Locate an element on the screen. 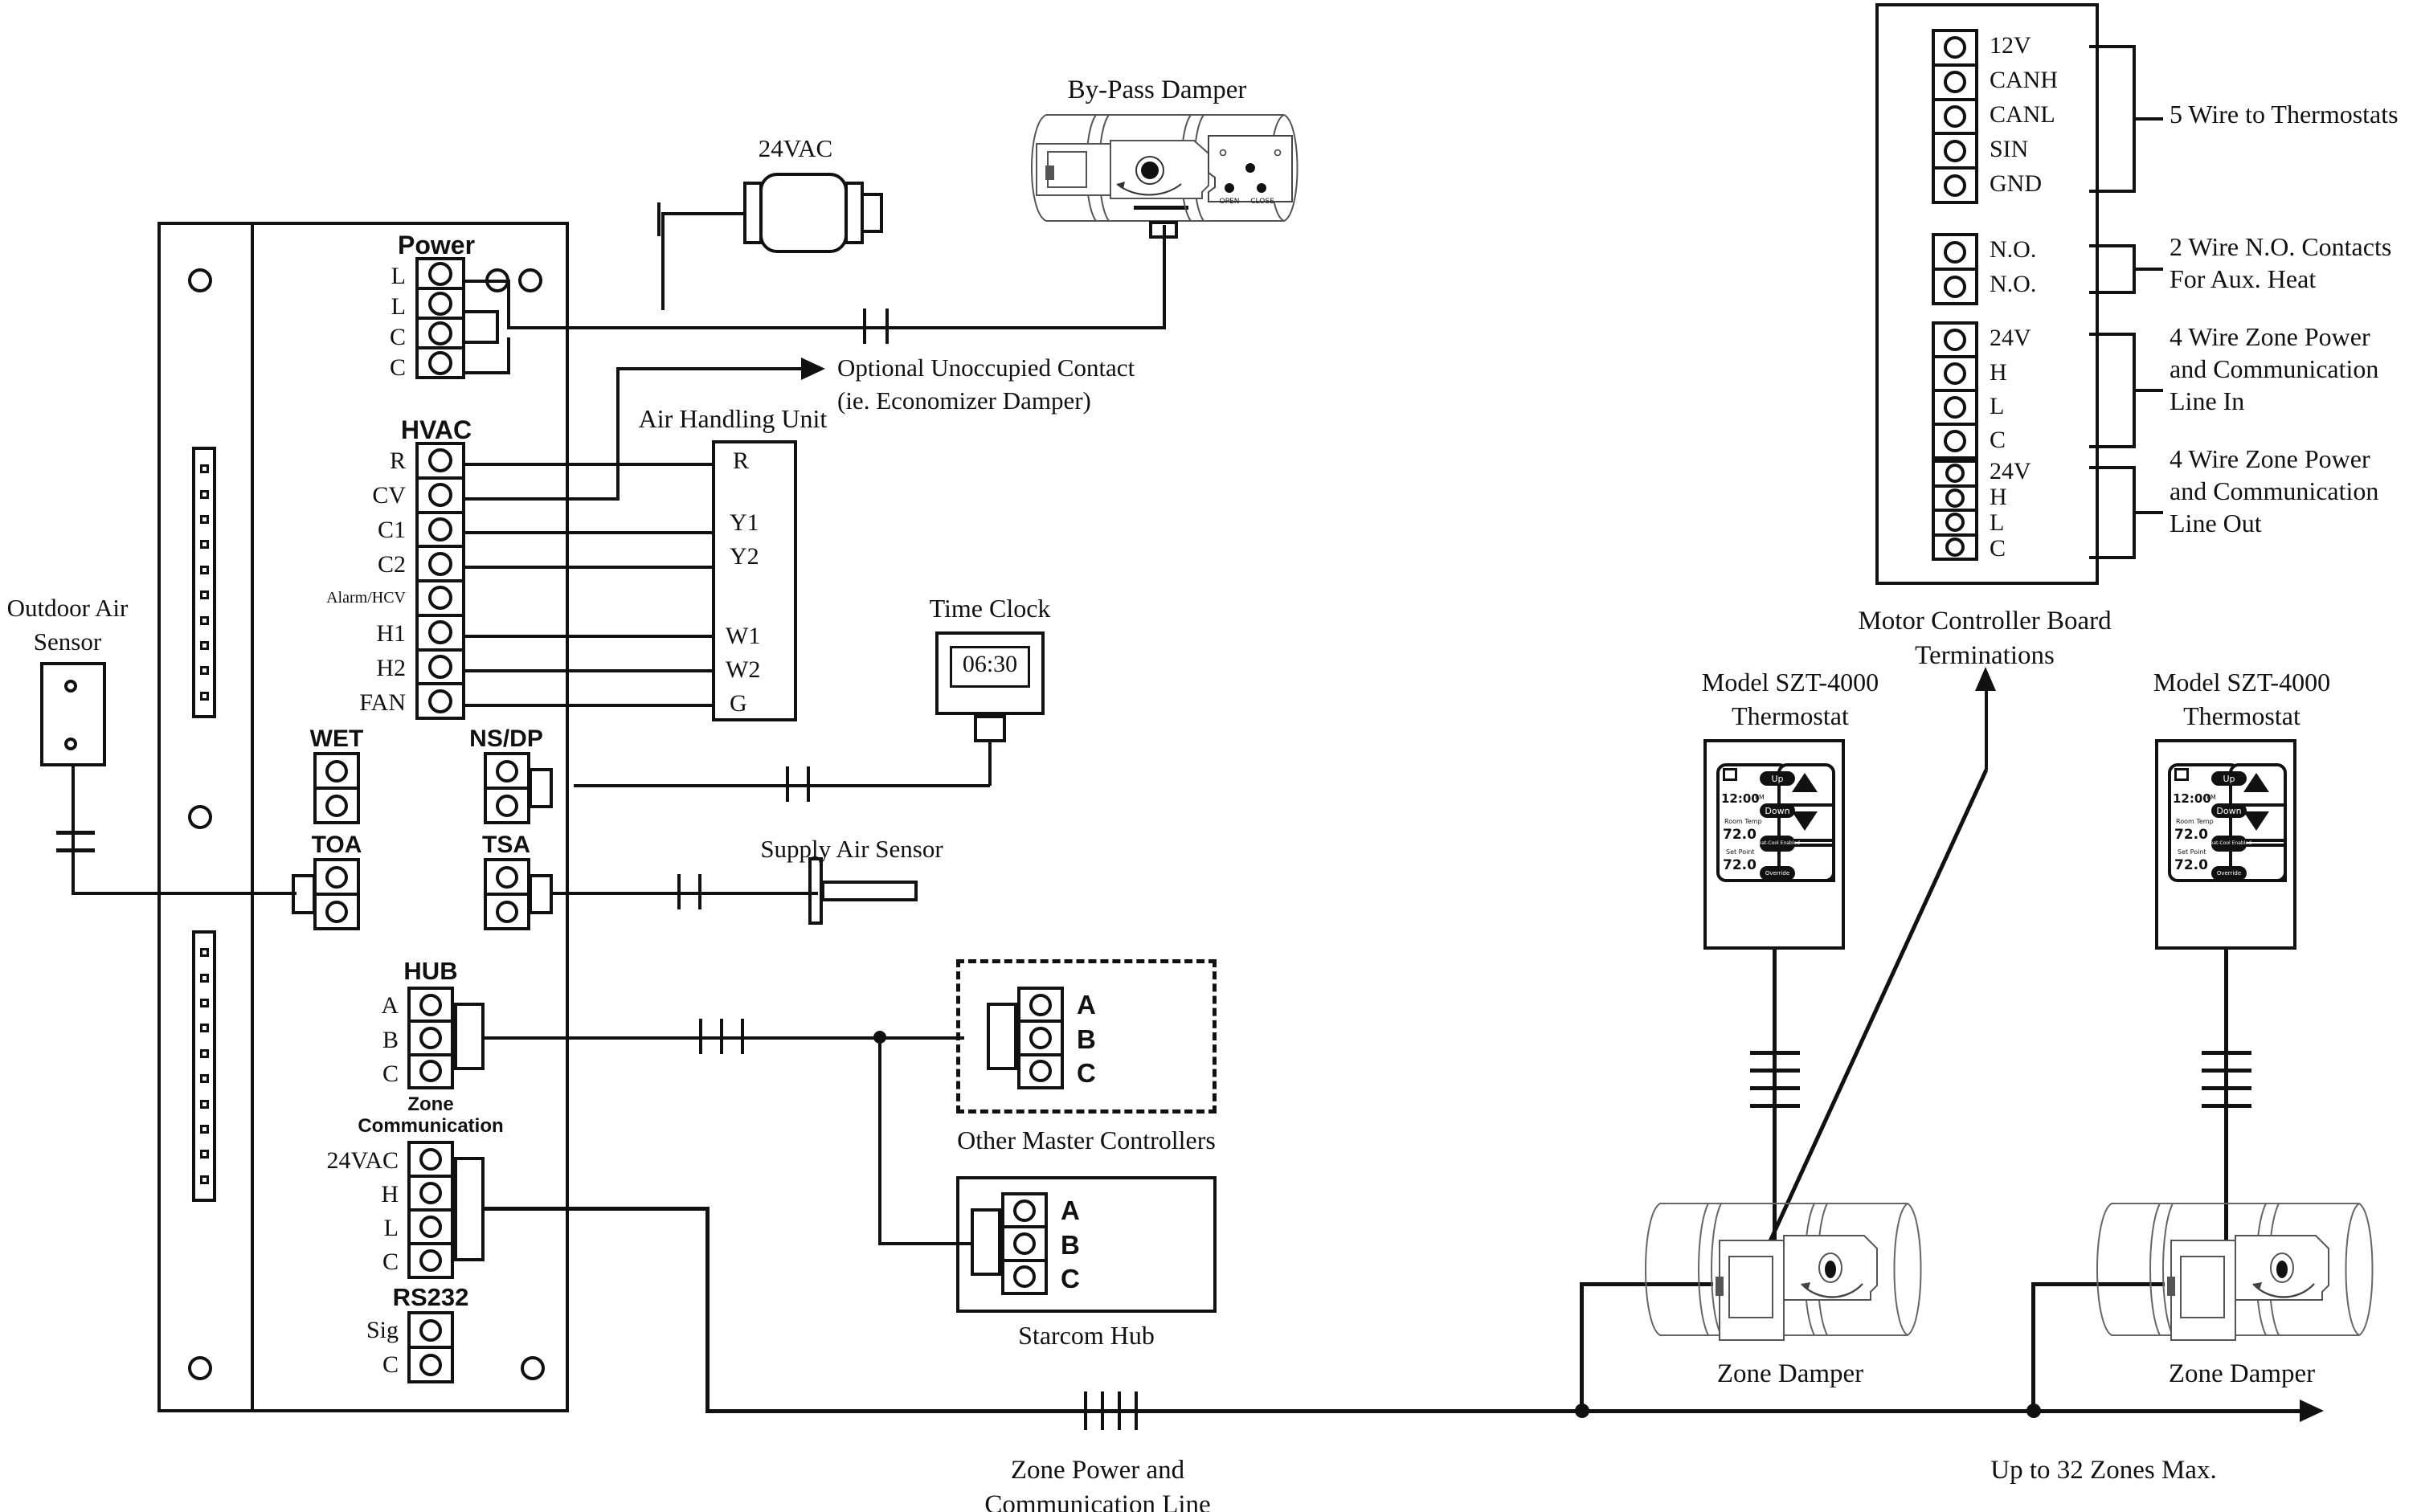  wire-hub-bus is located at coordinates (724, 1038).